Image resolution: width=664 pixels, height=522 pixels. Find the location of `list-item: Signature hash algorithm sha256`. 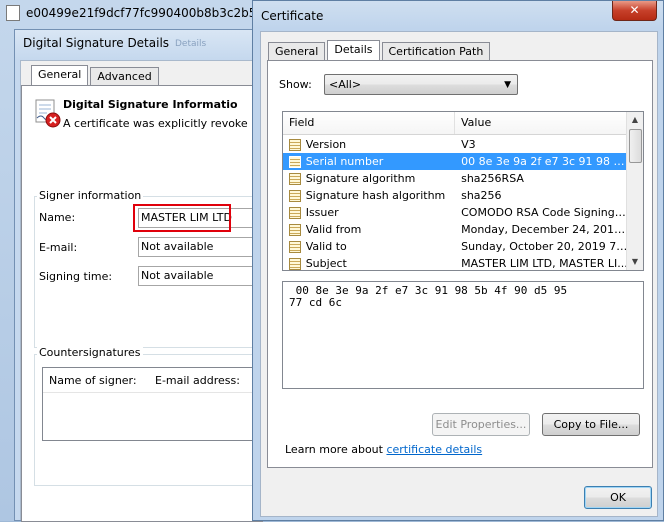

list-item: Signature hash algorithm sha256 is located at coordinates (455, 195).